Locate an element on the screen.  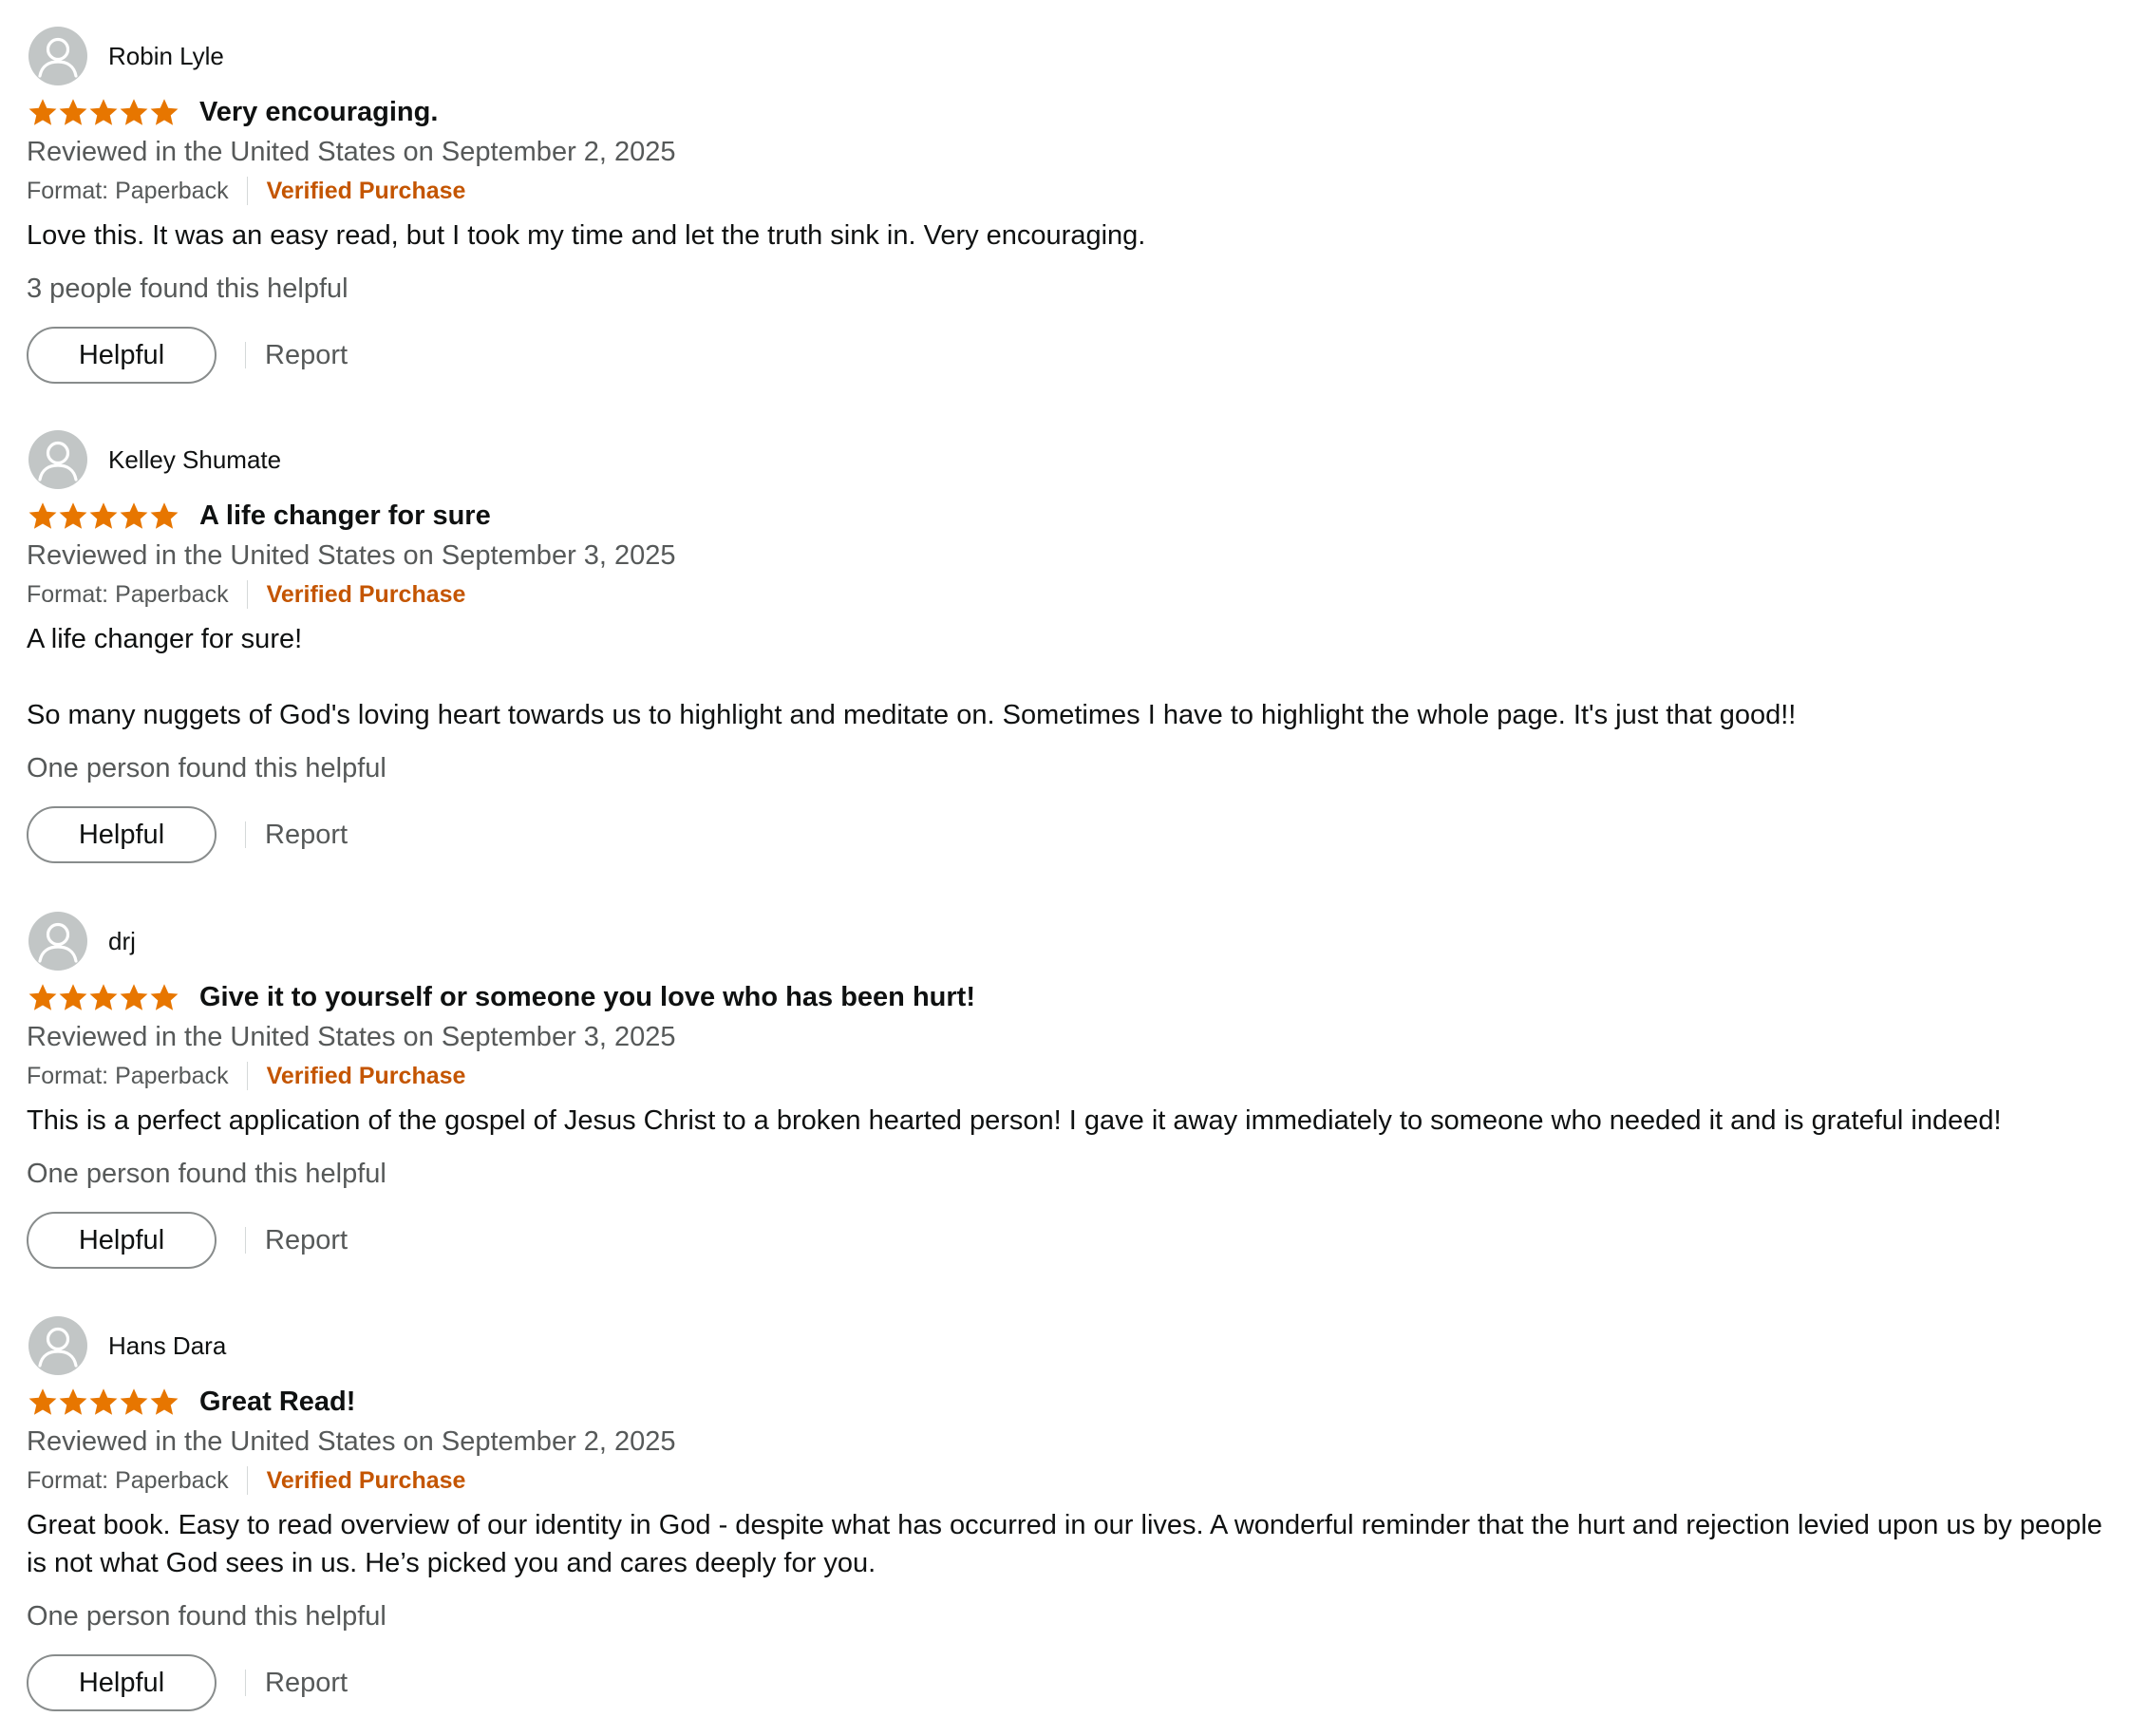
reviewer-profile: Kelley Shumate is located at coordinates (154, 459).